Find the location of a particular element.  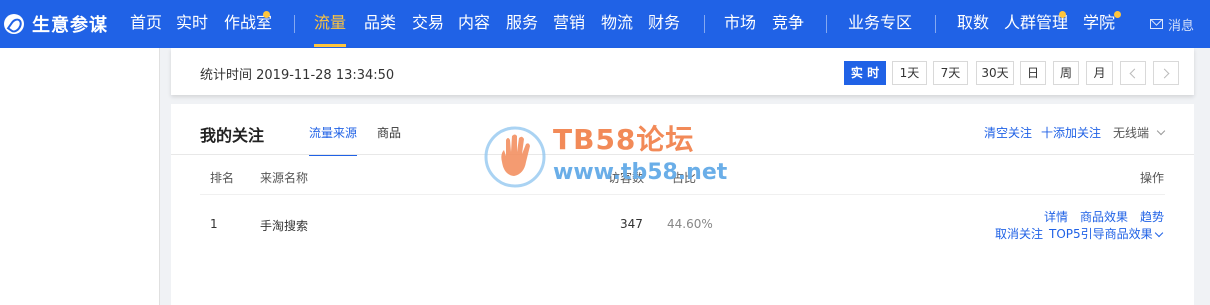

row-share: 44.60% is located at coordinates (690, 224).